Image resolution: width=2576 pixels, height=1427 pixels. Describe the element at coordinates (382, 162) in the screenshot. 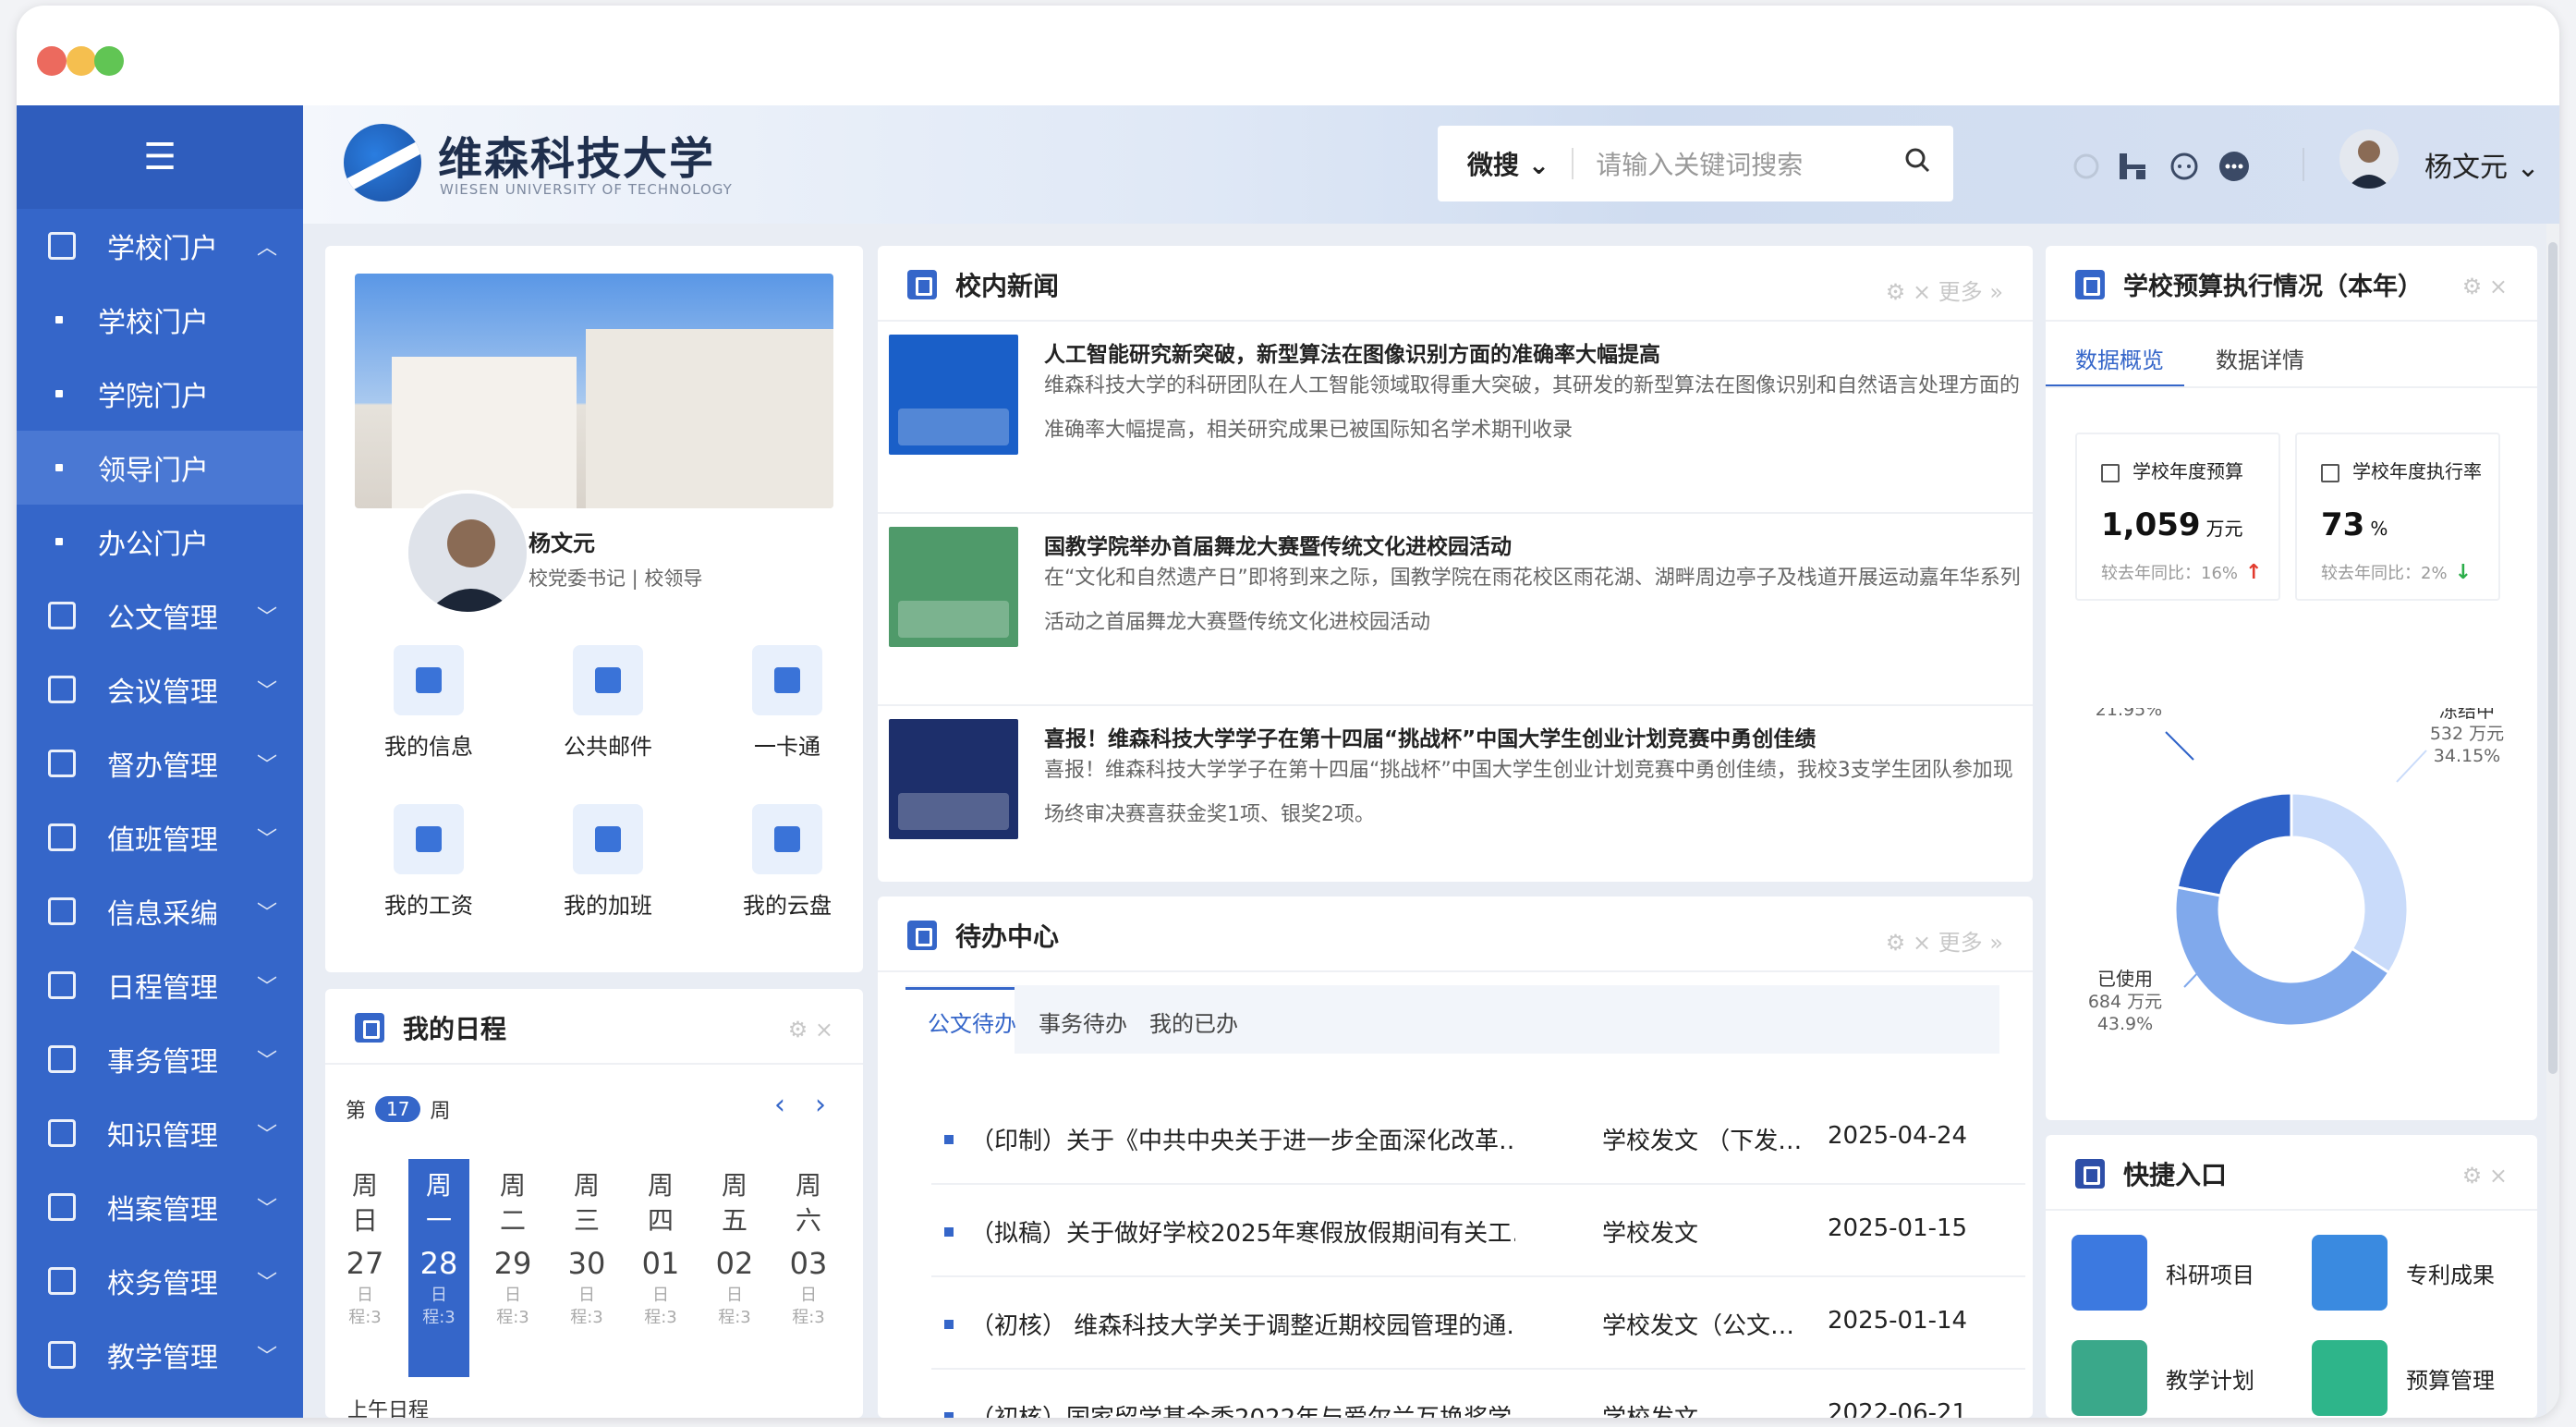

I see `university-logo` at that location.